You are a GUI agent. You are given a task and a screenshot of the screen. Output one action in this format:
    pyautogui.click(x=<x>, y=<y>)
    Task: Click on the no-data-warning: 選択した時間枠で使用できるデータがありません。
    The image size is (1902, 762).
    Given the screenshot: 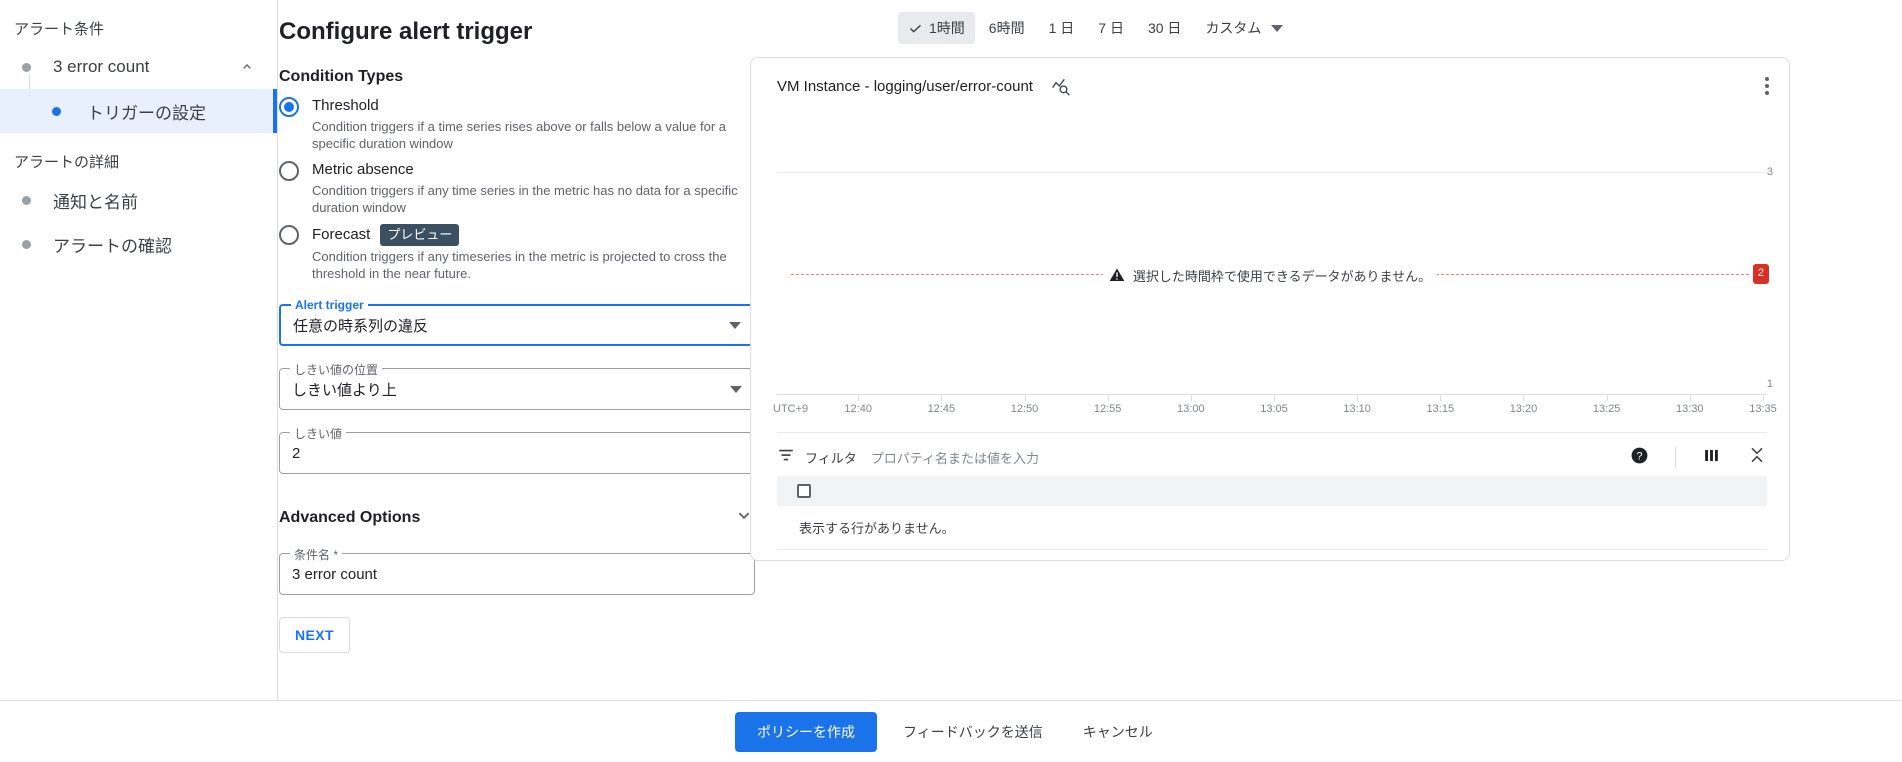 What is the action you would take?
    pyautogui.click(x=1270, y=275)
    